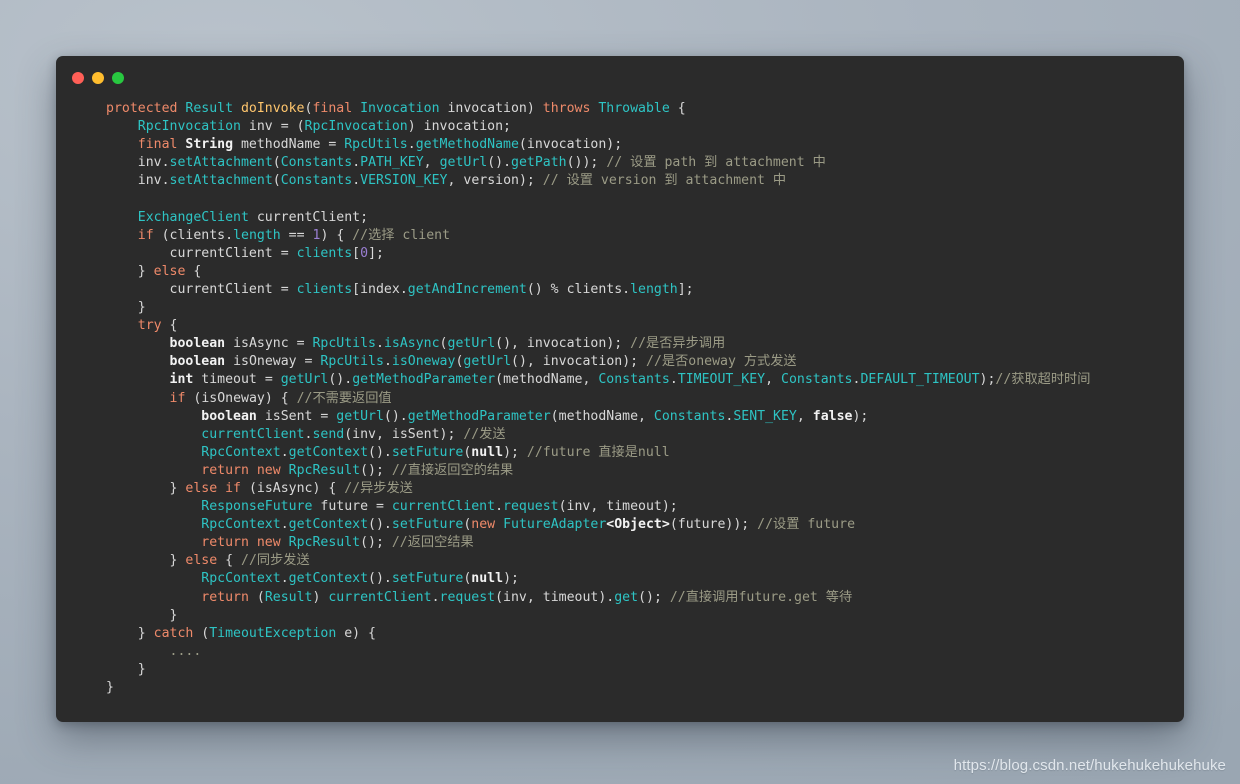 The height and width of the screenshot is (784, 1240). What do you see at coordinates (467, 289) in the screenshot?
I see `code-token: getAndIncrement` at bounding box center [467, 289].